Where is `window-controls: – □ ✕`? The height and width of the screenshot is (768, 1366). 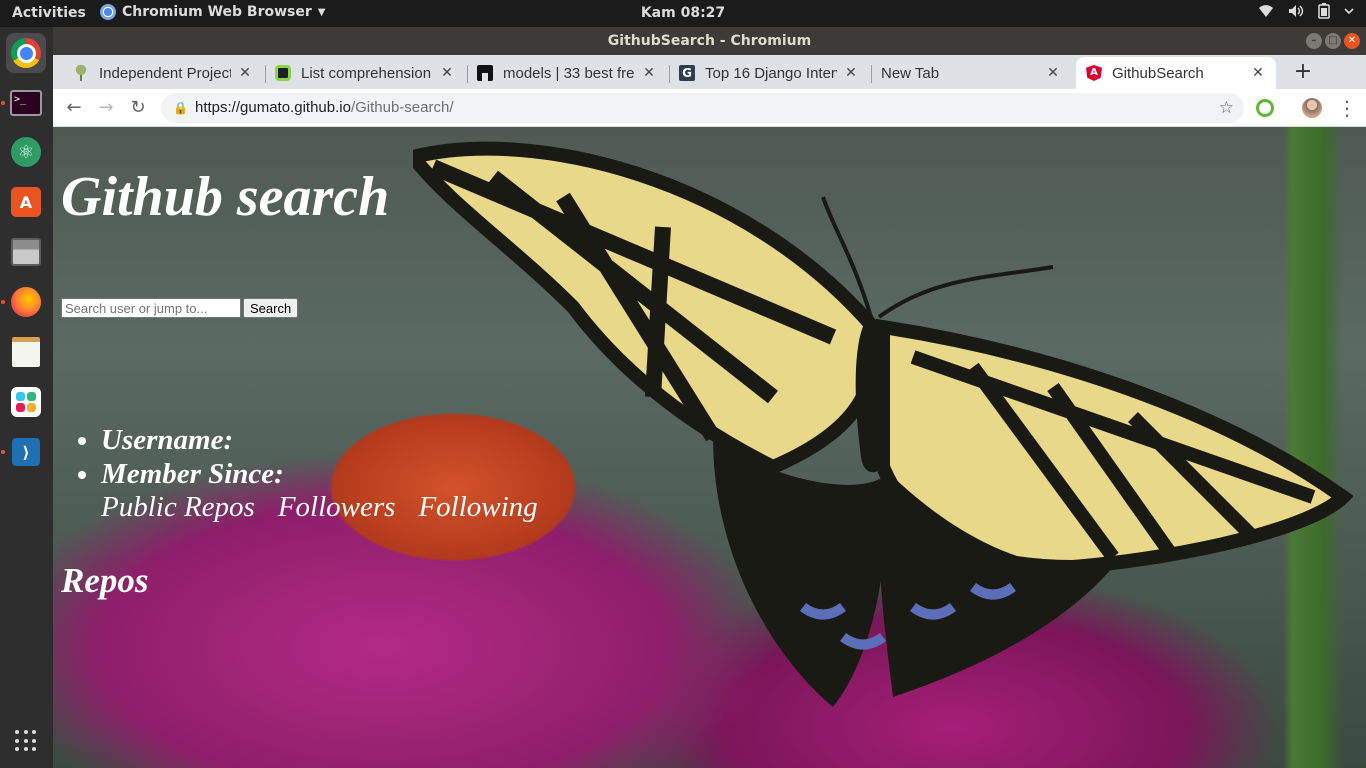 window-controls: – □ ✕ is located at coordinates (1333, 41).